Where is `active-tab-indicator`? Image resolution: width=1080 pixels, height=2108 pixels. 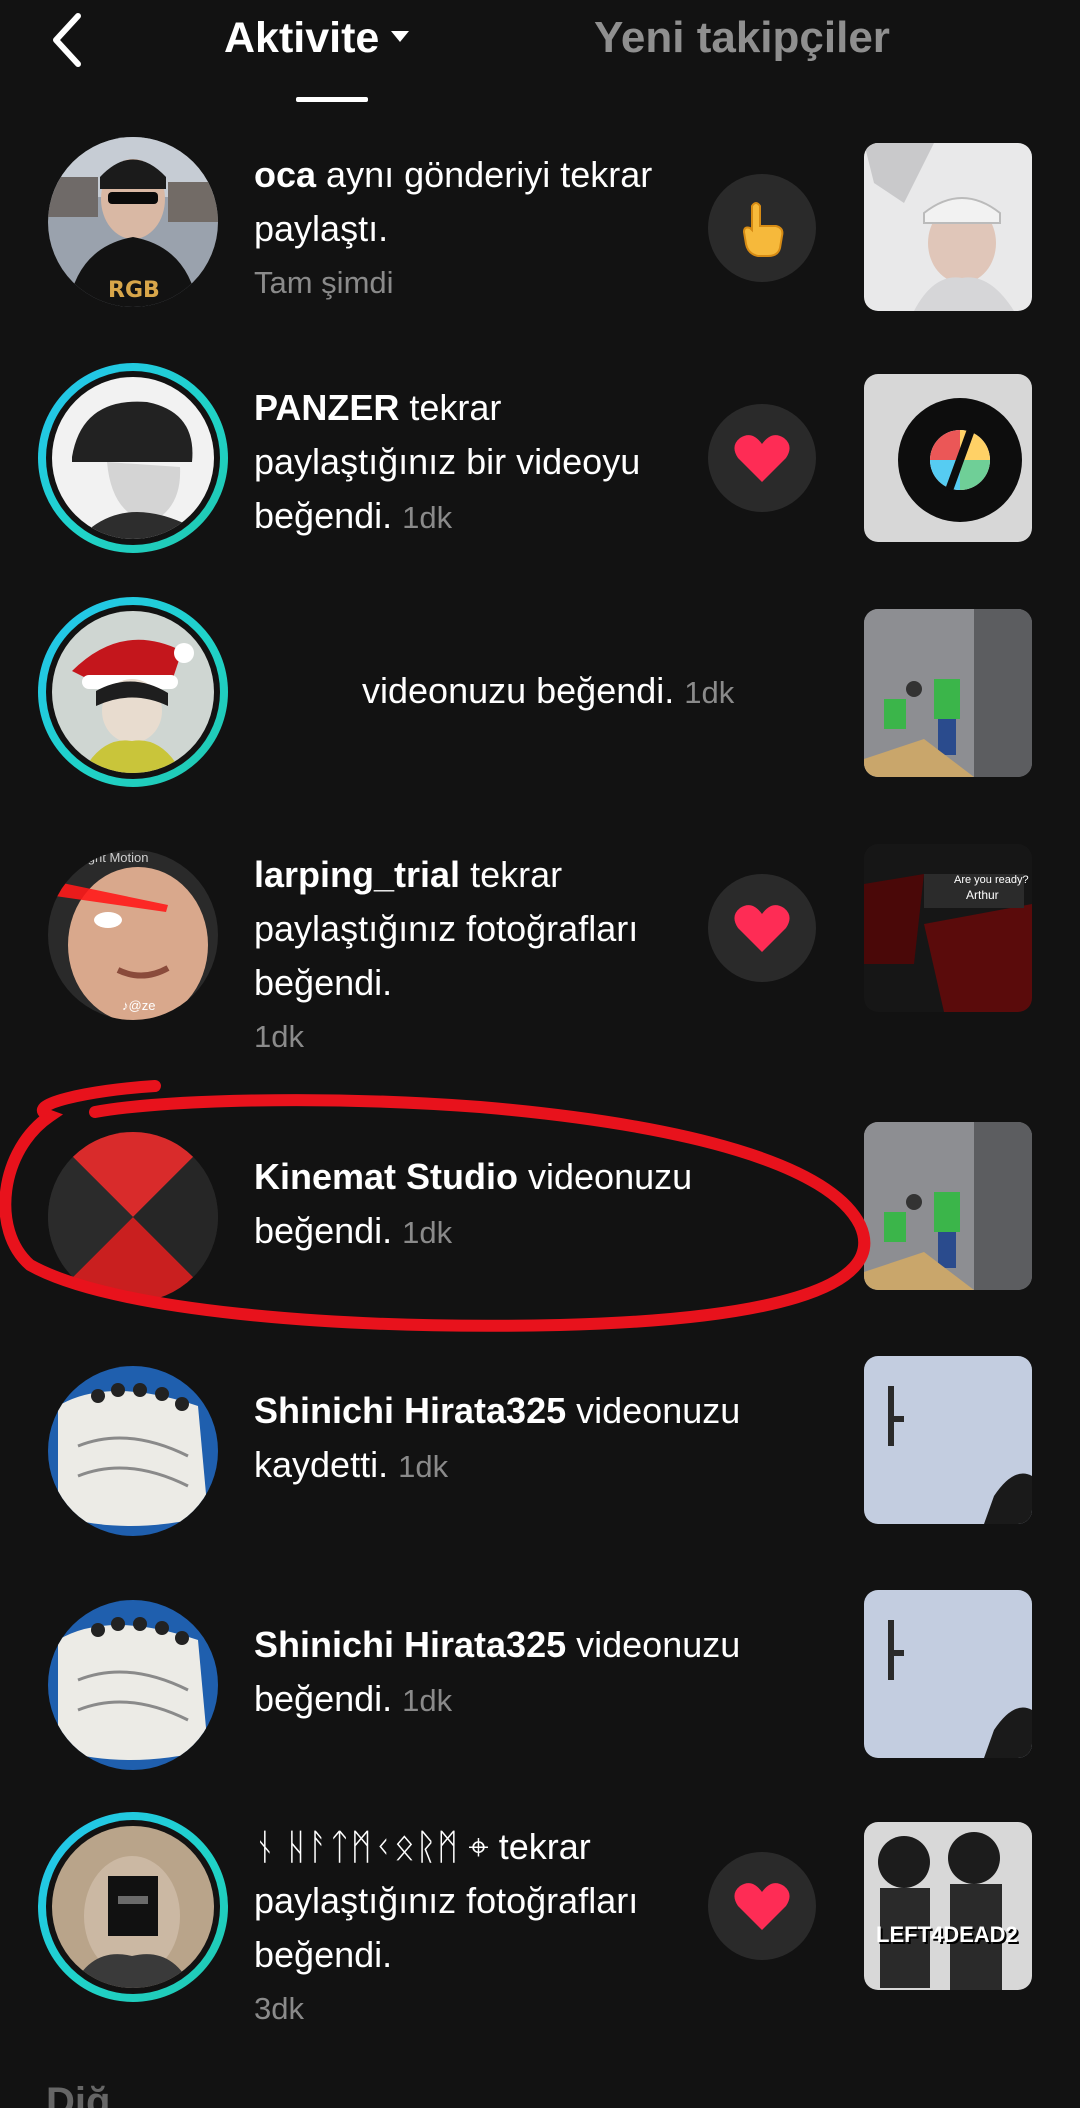
active-tab-indicator is located at coordinates (332, 99).